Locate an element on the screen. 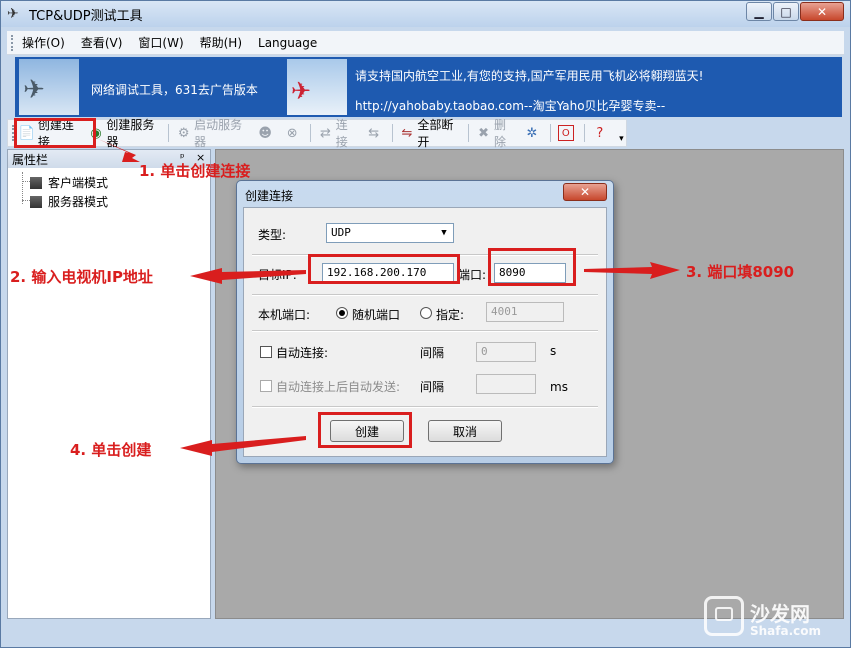 This screenshot has height=648, width=851. specify-port-label: 指定: is located at coordinates (450, 315).